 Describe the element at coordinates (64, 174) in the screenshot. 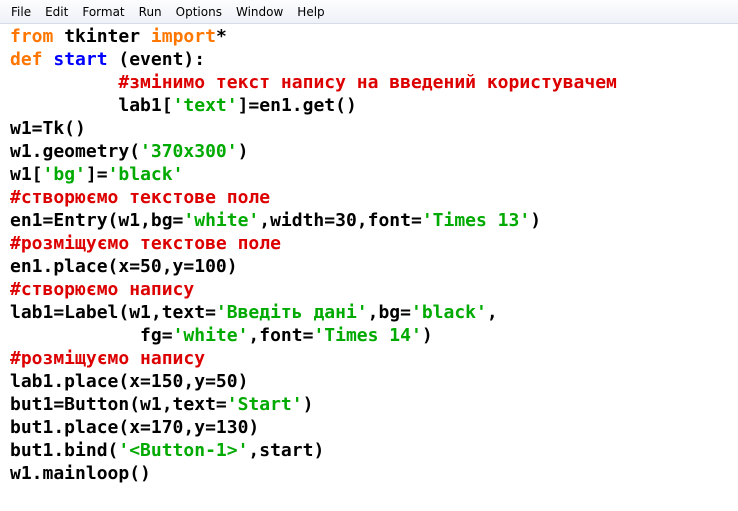

I see `string-token: 'bg'` at that location.